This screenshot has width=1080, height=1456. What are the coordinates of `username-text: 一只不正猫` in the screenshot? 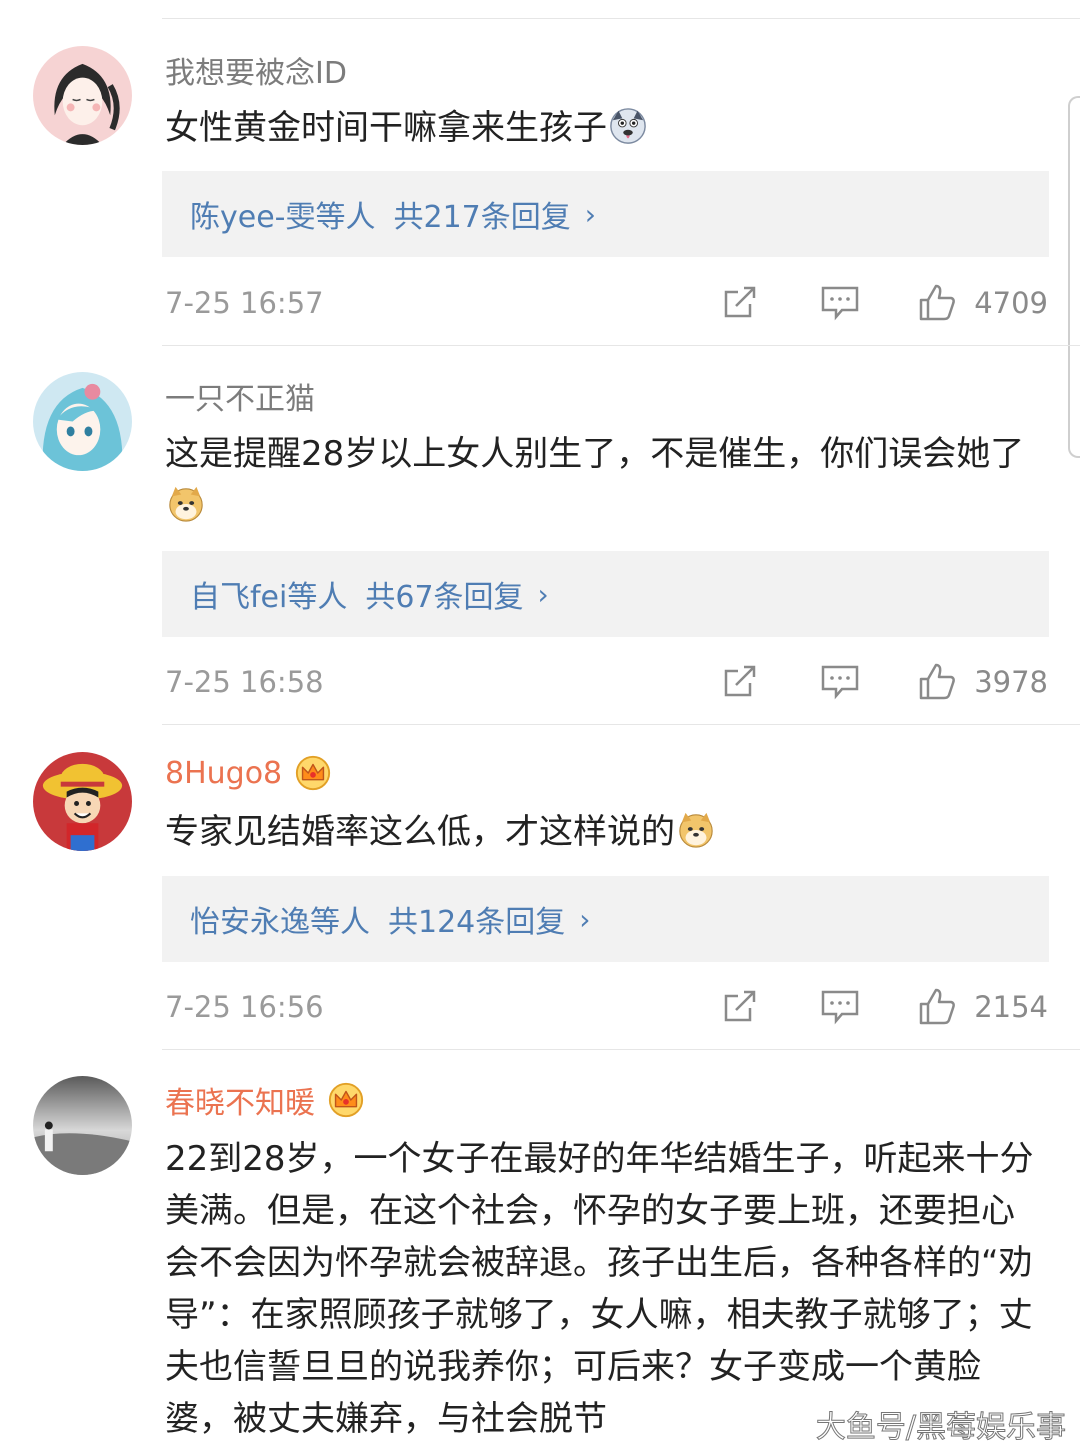 It's located at (240, 396).